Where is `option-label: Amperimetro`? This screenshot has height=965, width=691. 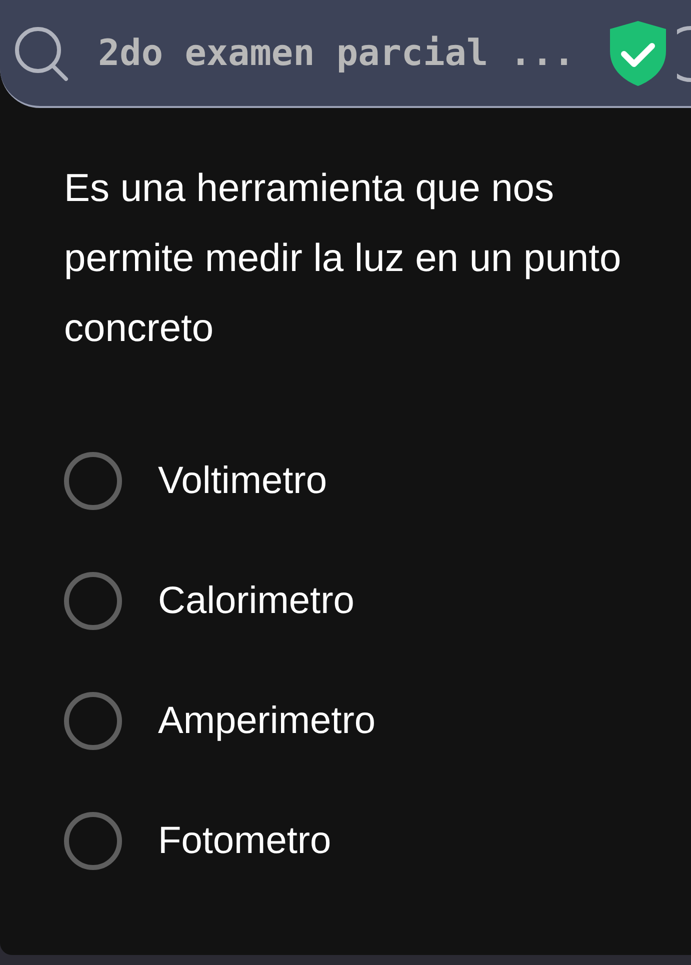
option-label: Amperimetro is located at coordinates (267, 721).